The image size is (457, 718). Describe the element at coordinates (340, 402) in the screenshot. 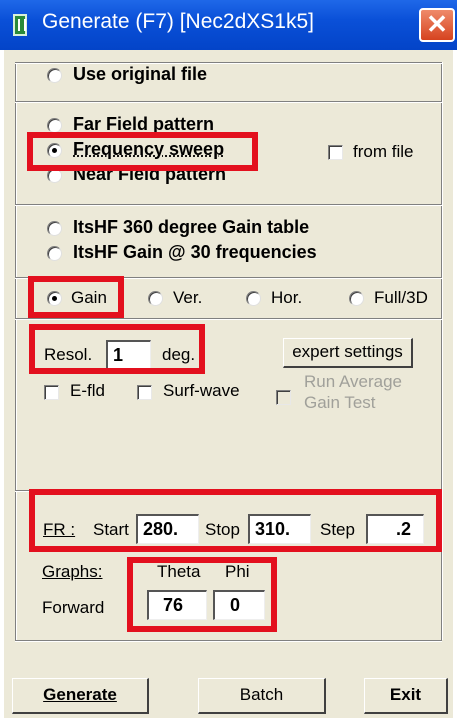

I see `gain-test-label: Gain Test` at that location.